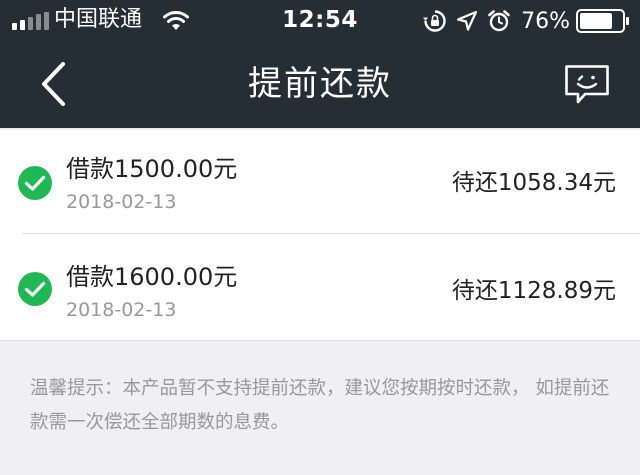 This screenshot has height=475, width=640. I want to click on status-bar: 中国联通 12:54 76%, so click(320, 20).